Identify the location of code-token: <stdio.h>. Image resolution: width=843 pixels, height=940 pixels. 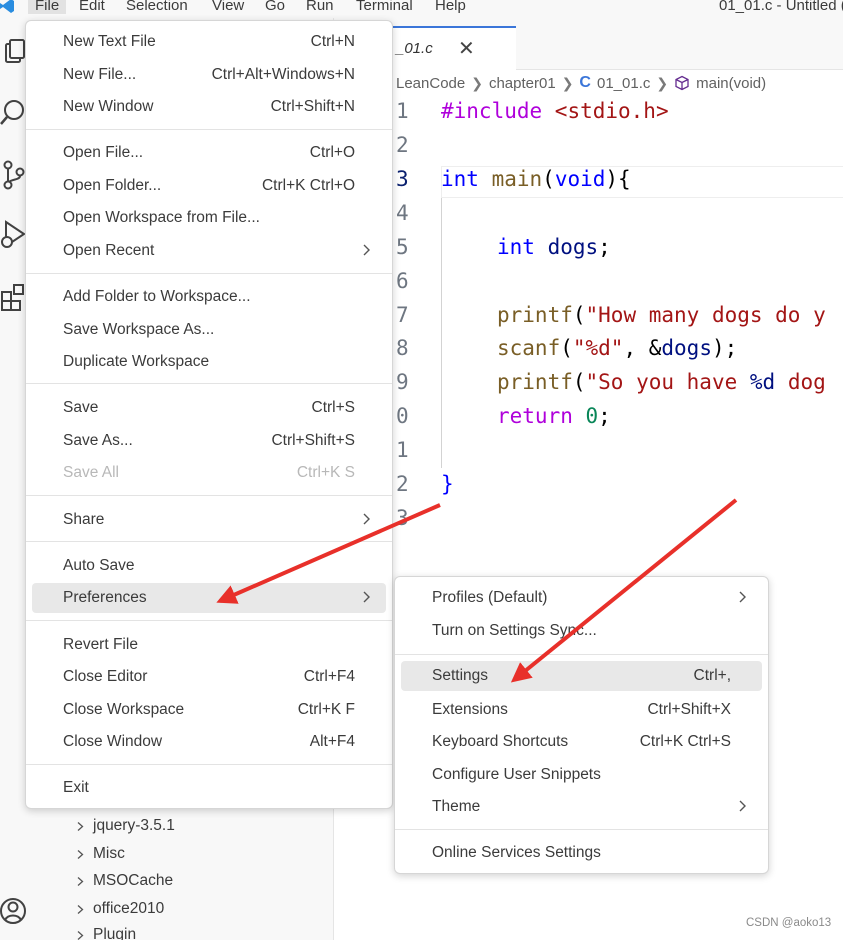
(605, 111).